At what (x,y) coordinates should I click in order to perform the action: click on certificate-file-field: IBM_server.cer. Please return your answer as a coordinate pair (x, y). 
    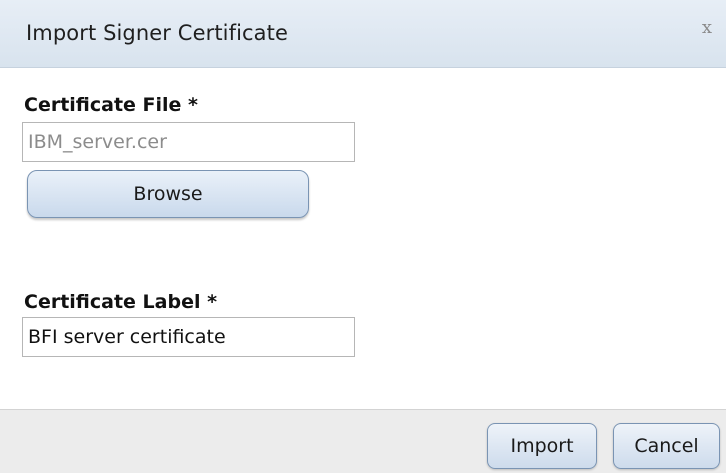
    Looking at the image, I should click on (188, 142).